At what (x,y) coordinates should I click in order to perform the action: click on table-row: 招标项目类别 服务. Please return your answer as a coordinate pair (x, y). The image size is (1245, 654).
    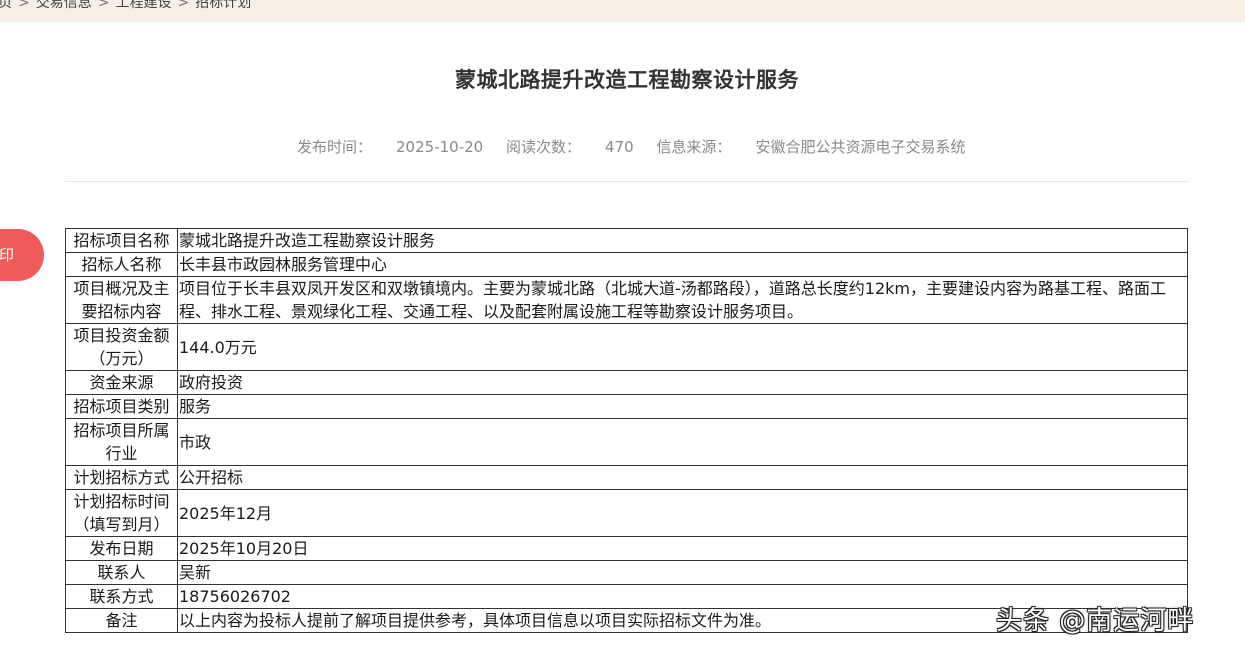
    Looking at the image, I should click on (626, 406).